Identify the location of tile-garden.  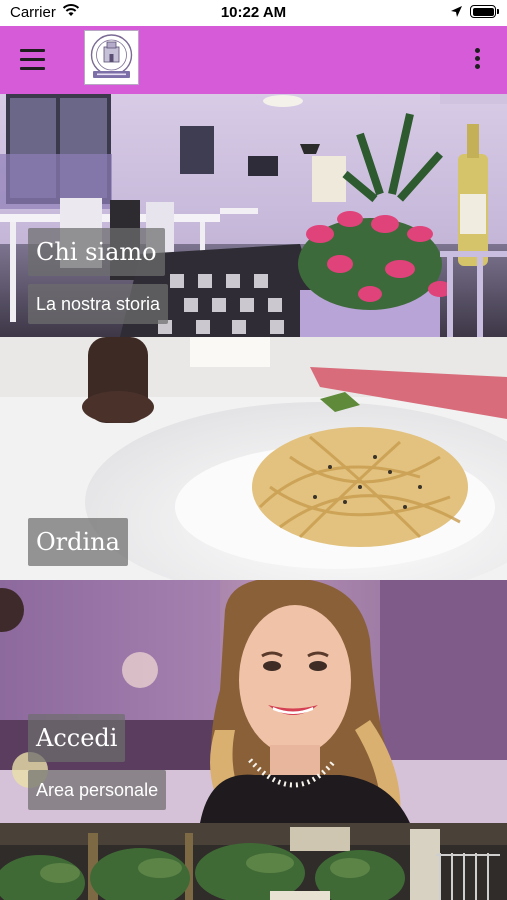
(253, 861).